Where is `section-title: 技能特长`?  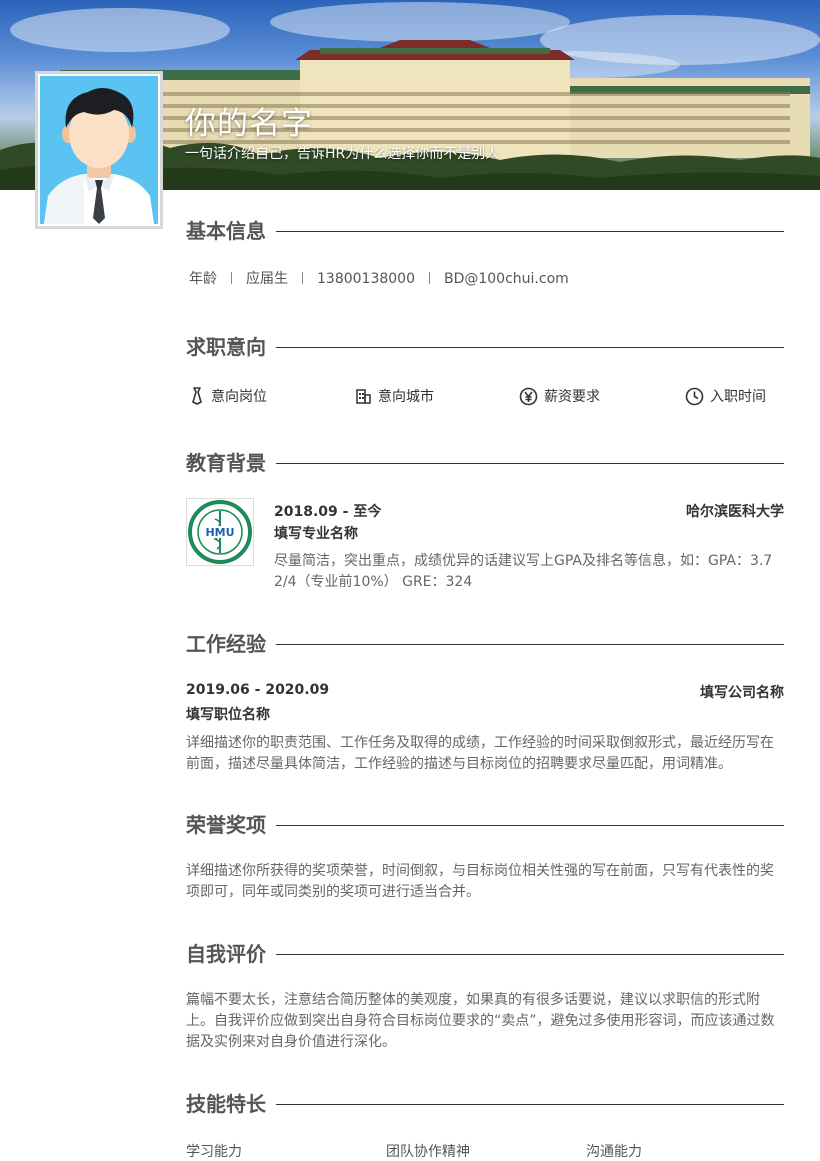 section-title: 技能特长 is located at coordinates (226, 1104).